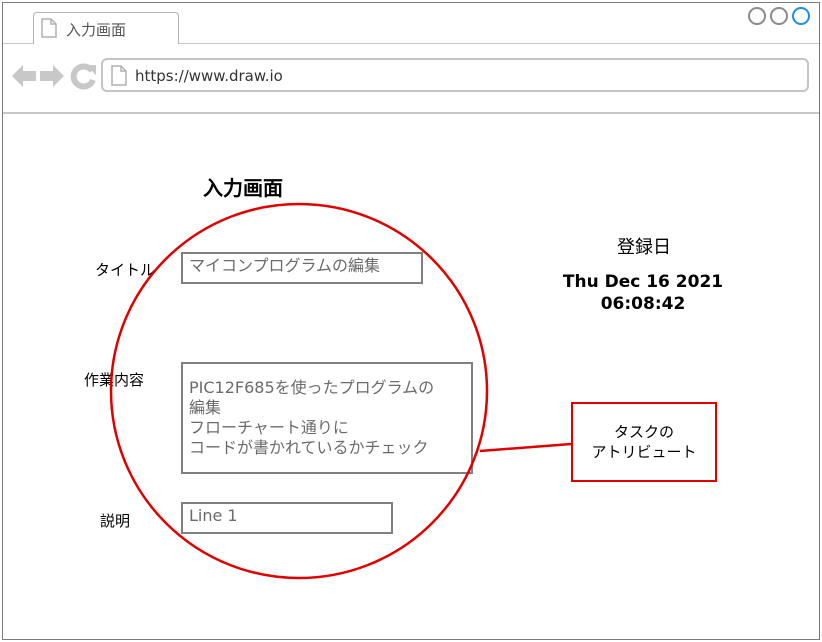 The image size is (822, 642). I want to click on page-icon, so click(119, 75).